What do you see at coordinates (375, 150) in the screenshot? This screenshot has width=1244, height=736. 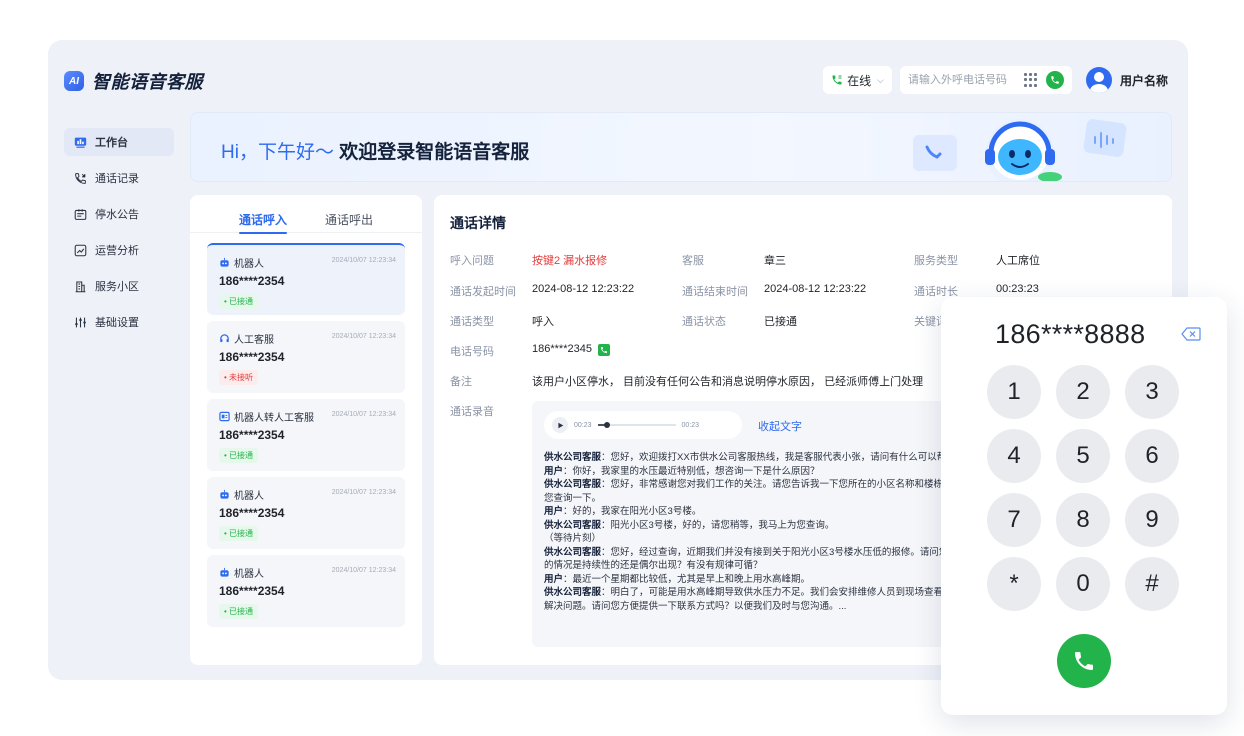 I see `welcome-title: Hi，下午好～ 欢迎登录智能语音客服` at bounding box center [375, 150].